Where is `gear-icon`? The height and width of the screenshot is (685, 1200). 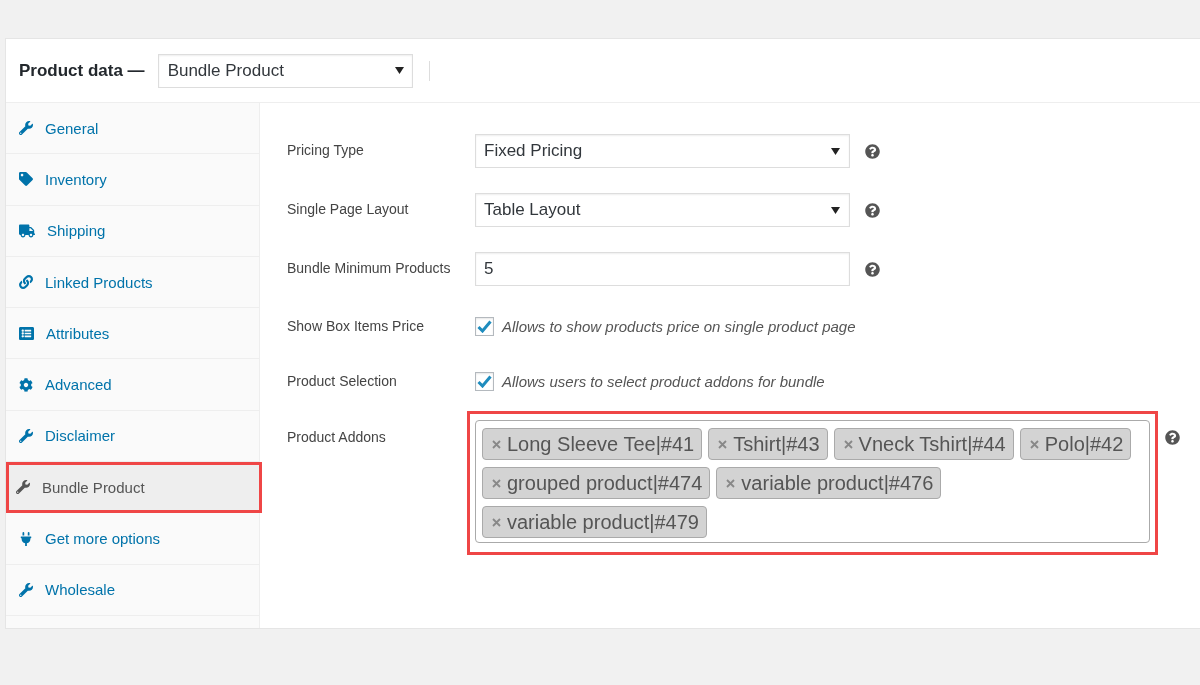 gear-icon is located at coordinates (26, 384).